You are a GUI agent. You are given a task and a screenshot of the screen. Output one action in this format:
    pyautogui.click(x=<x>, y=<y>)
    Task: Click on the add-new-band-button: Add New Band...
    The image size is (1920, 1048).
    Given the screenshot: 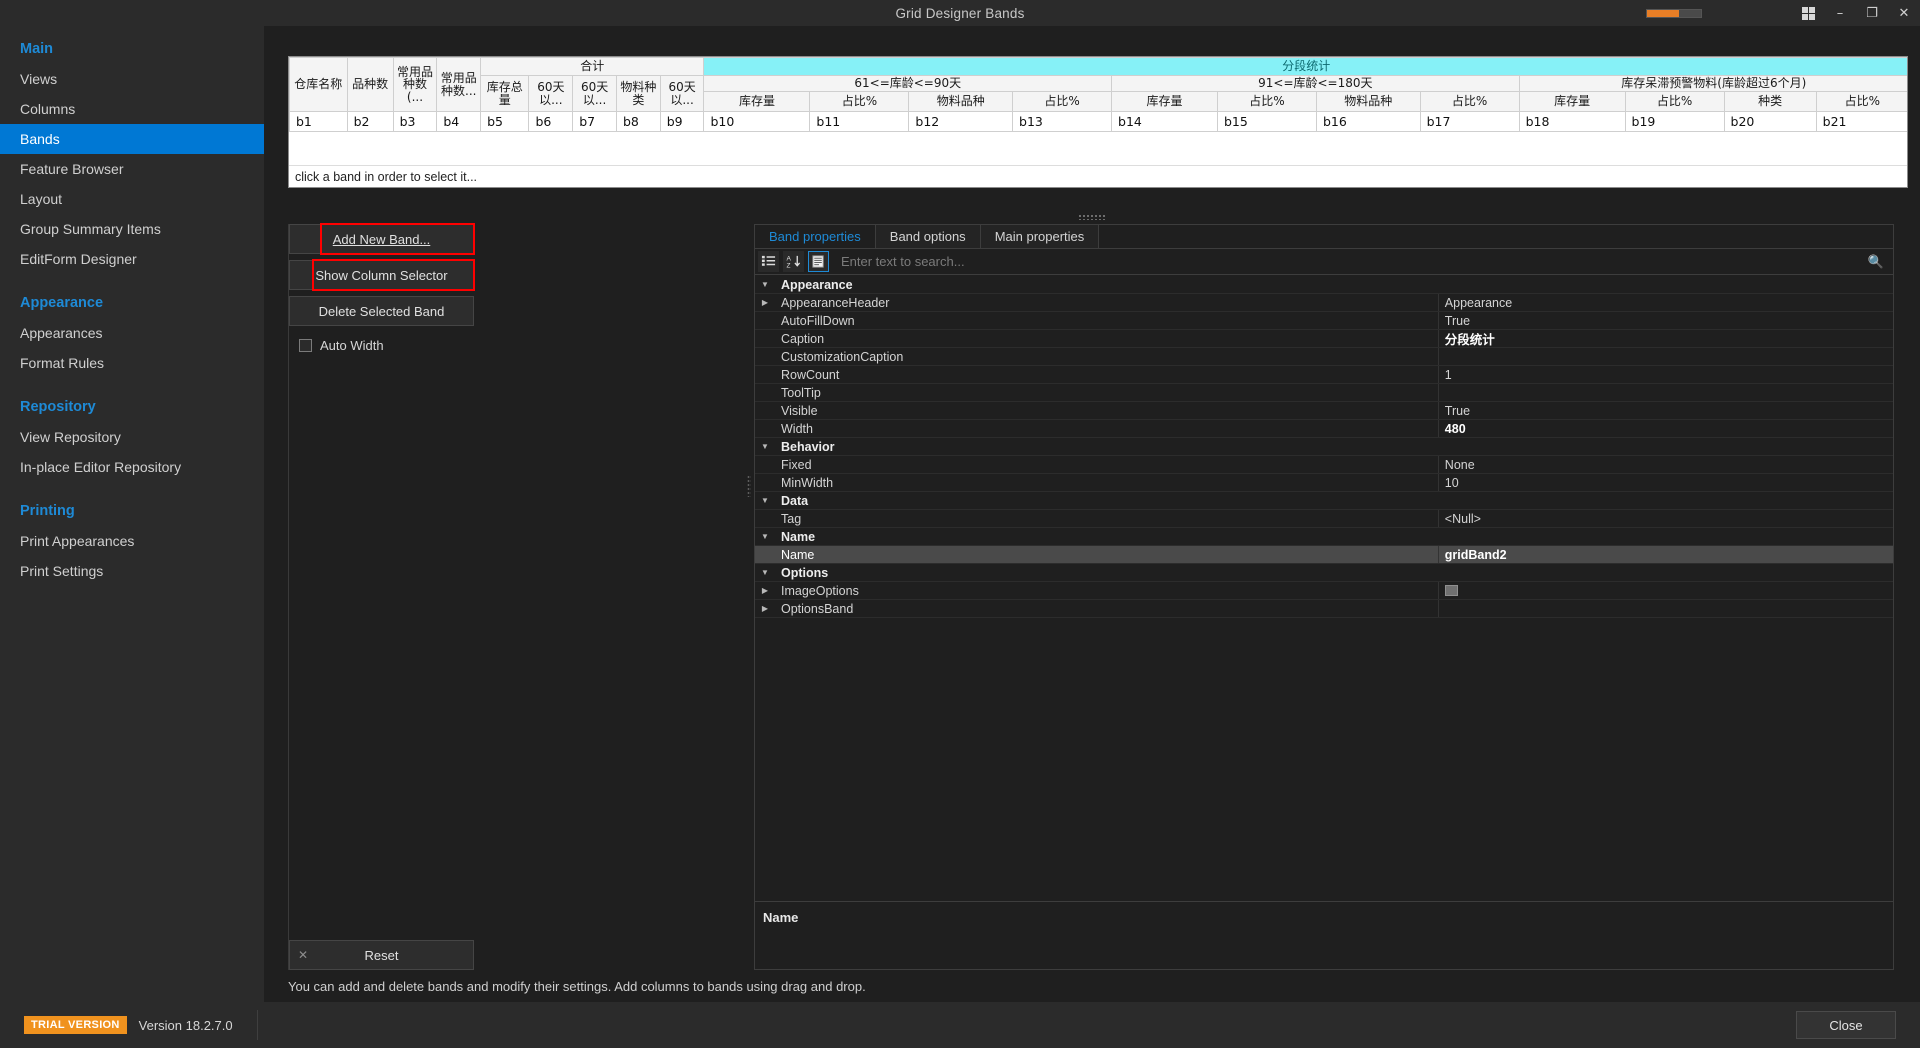 What is the action you would take?
    pyautogui.click(x=382, y=239)
    